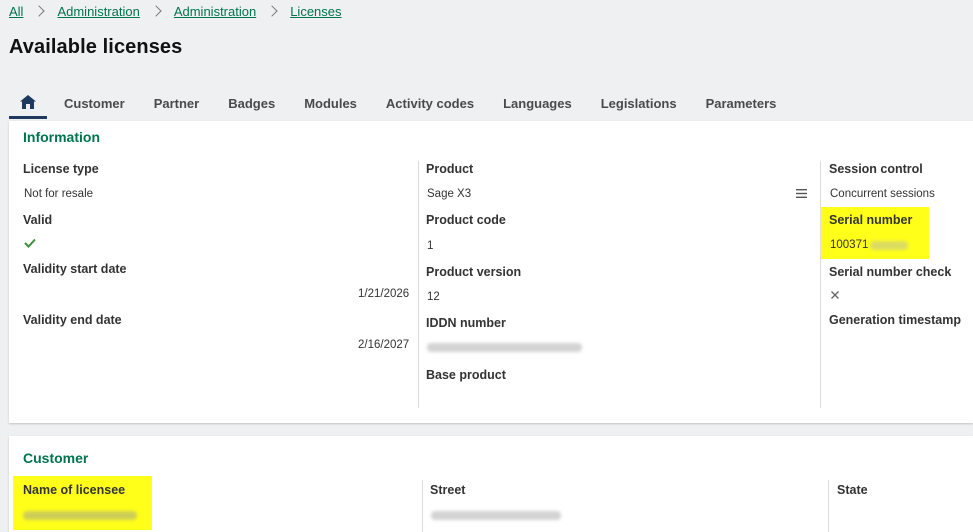 The image size is (973, 532). Describe the element at coordinates (466, 220) in the screenshot. I see `product-code-label: Product code` at that location.